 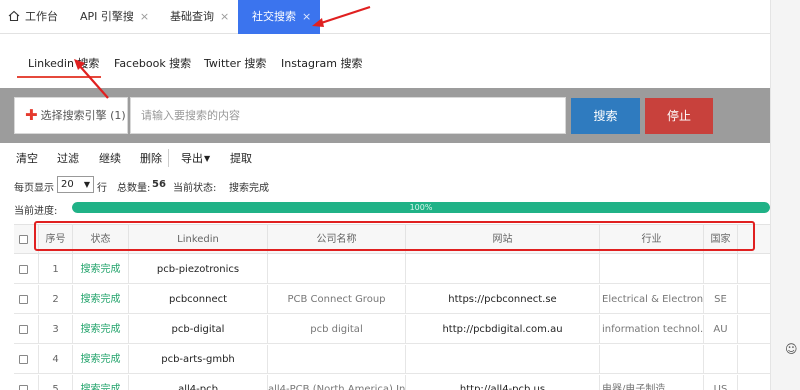 I want to click on tab-workbench: 工作台, so click(x=33, y=17).